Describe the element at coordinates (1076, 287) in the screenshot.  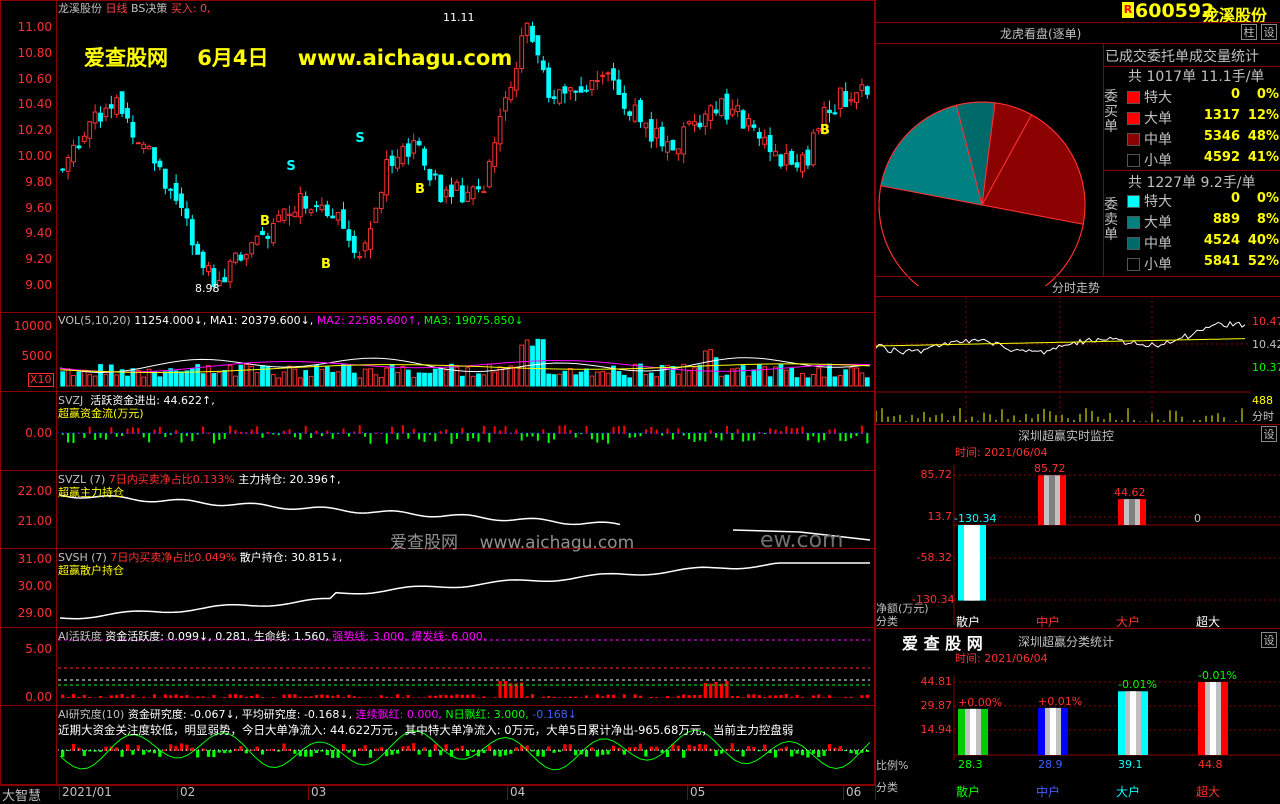
I see `intraday-title: 分时走势` at that location.